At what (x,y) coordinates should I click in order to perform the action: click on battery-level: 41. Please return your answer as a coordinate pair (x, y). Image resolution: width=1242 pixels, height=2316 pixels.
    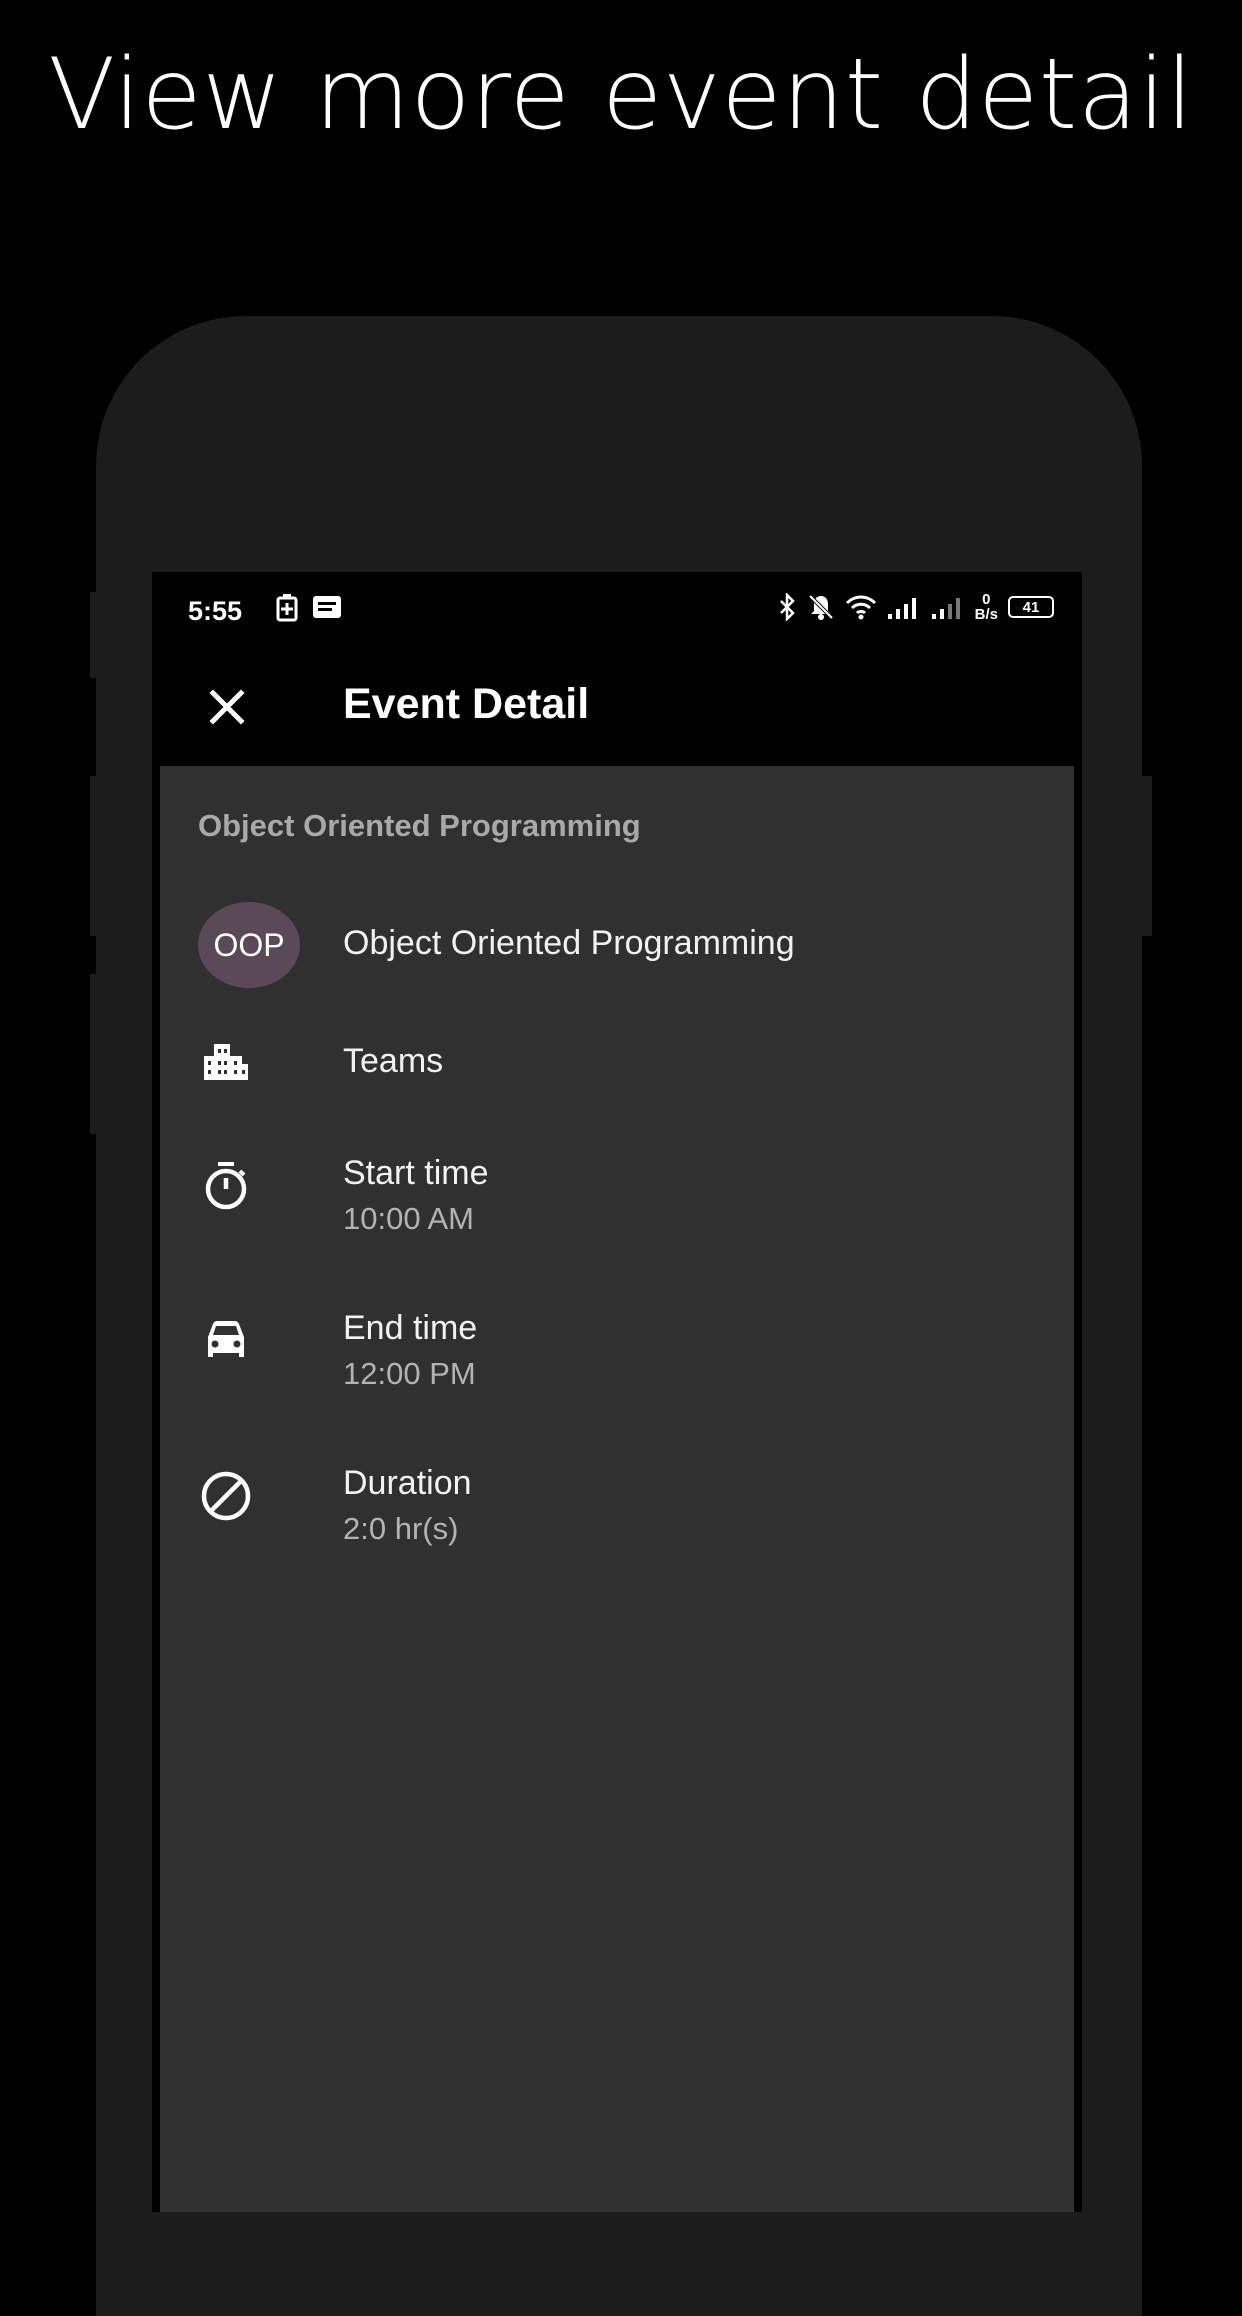
    Looking at the image, I should click on (1031, 607).